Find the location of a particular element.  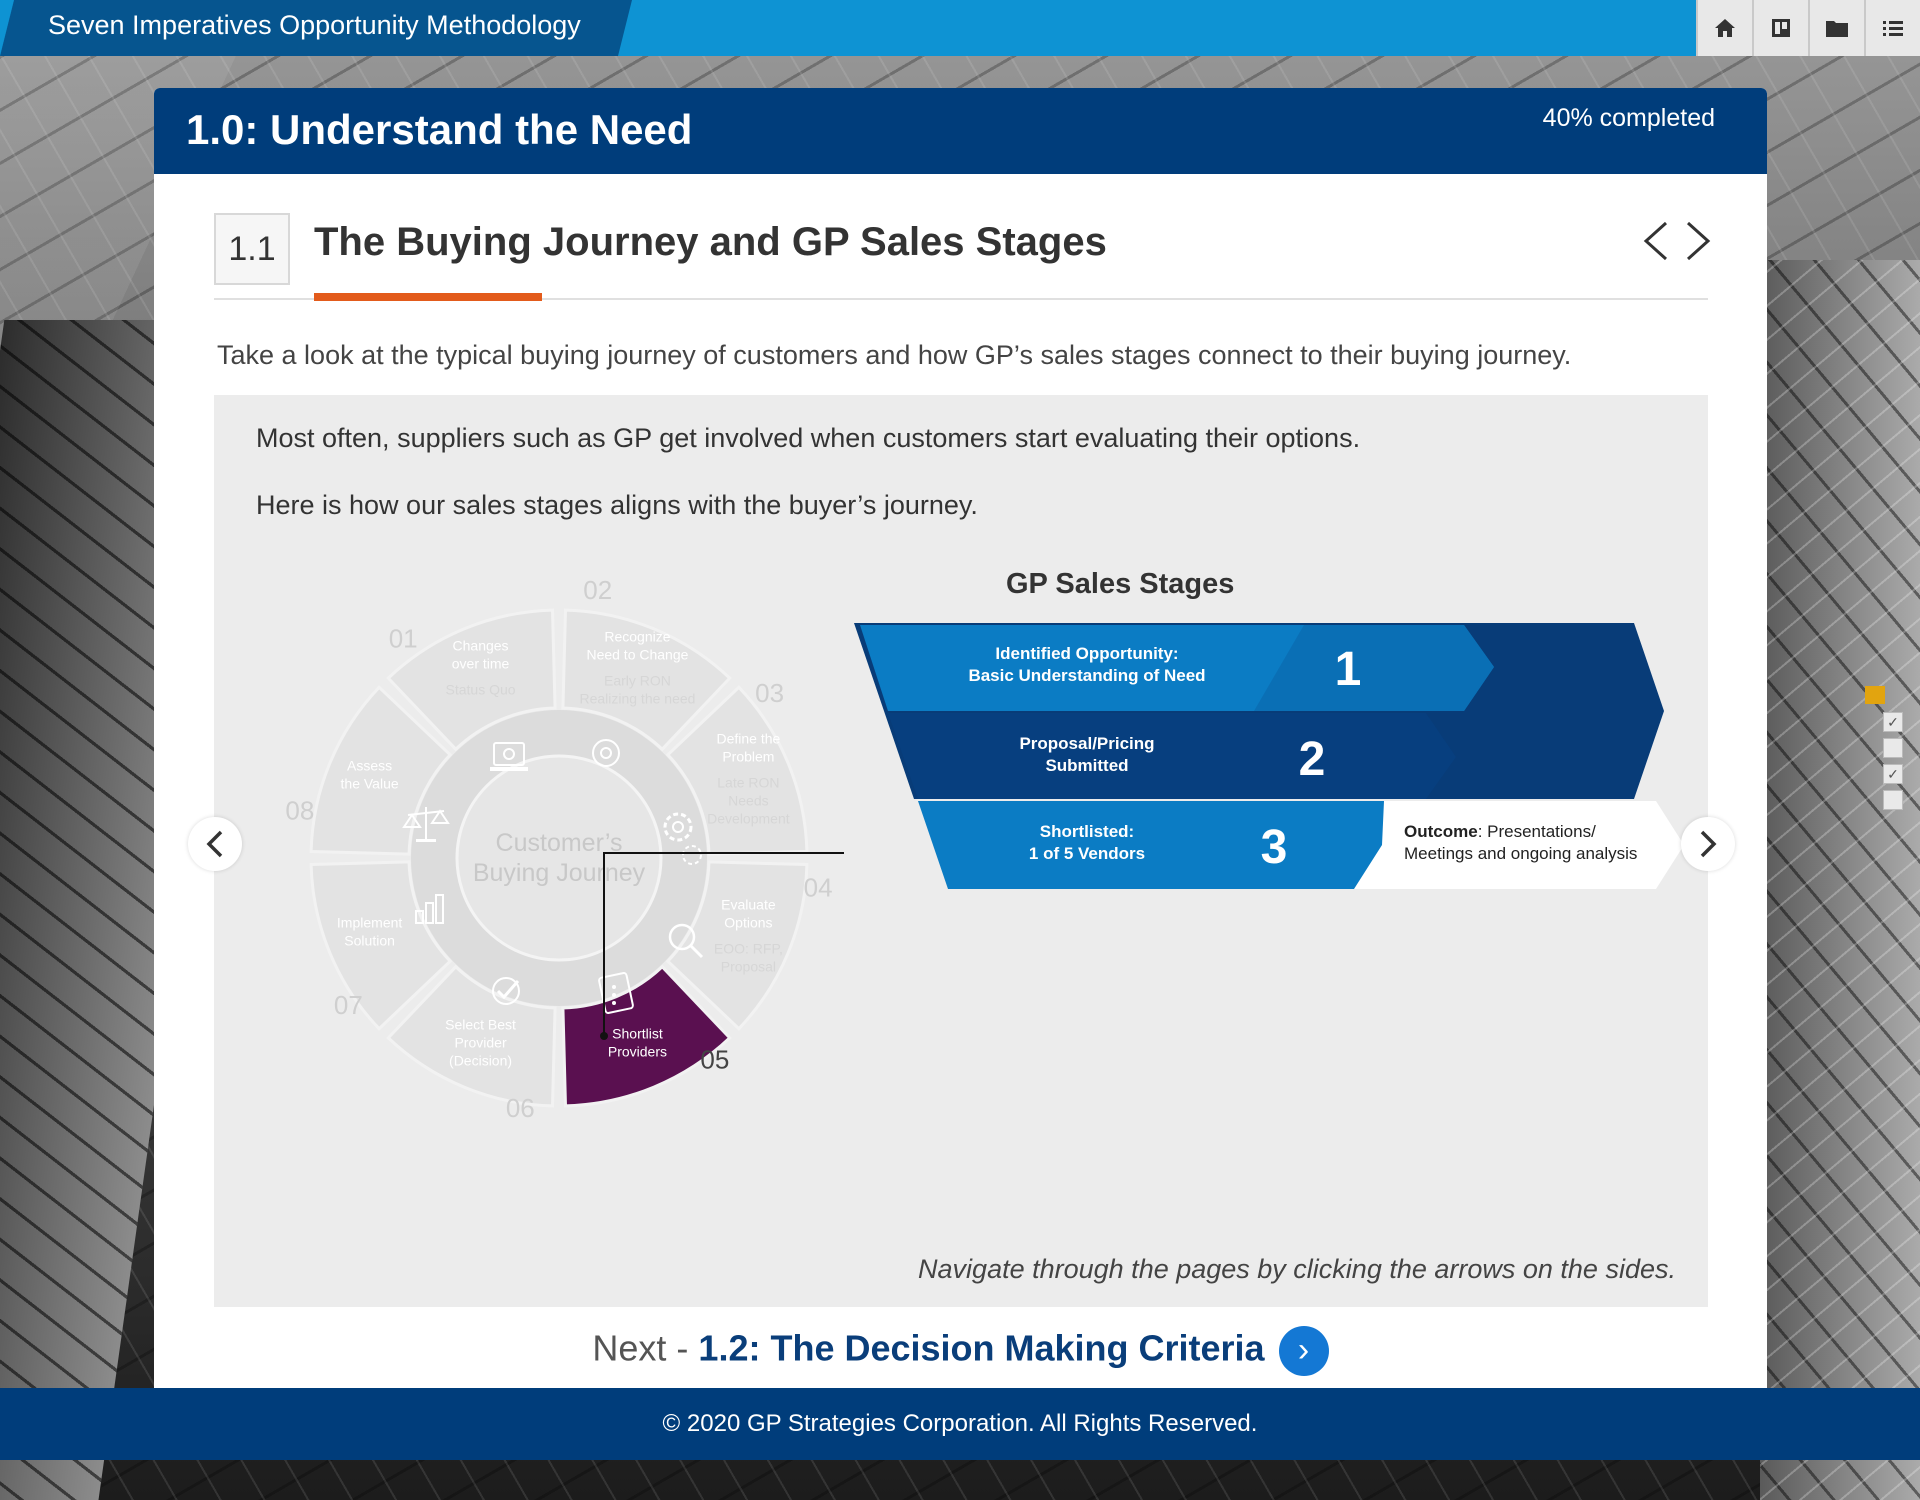

module-title: 1.0: Understand the Need is located at coordinates (439, 129).